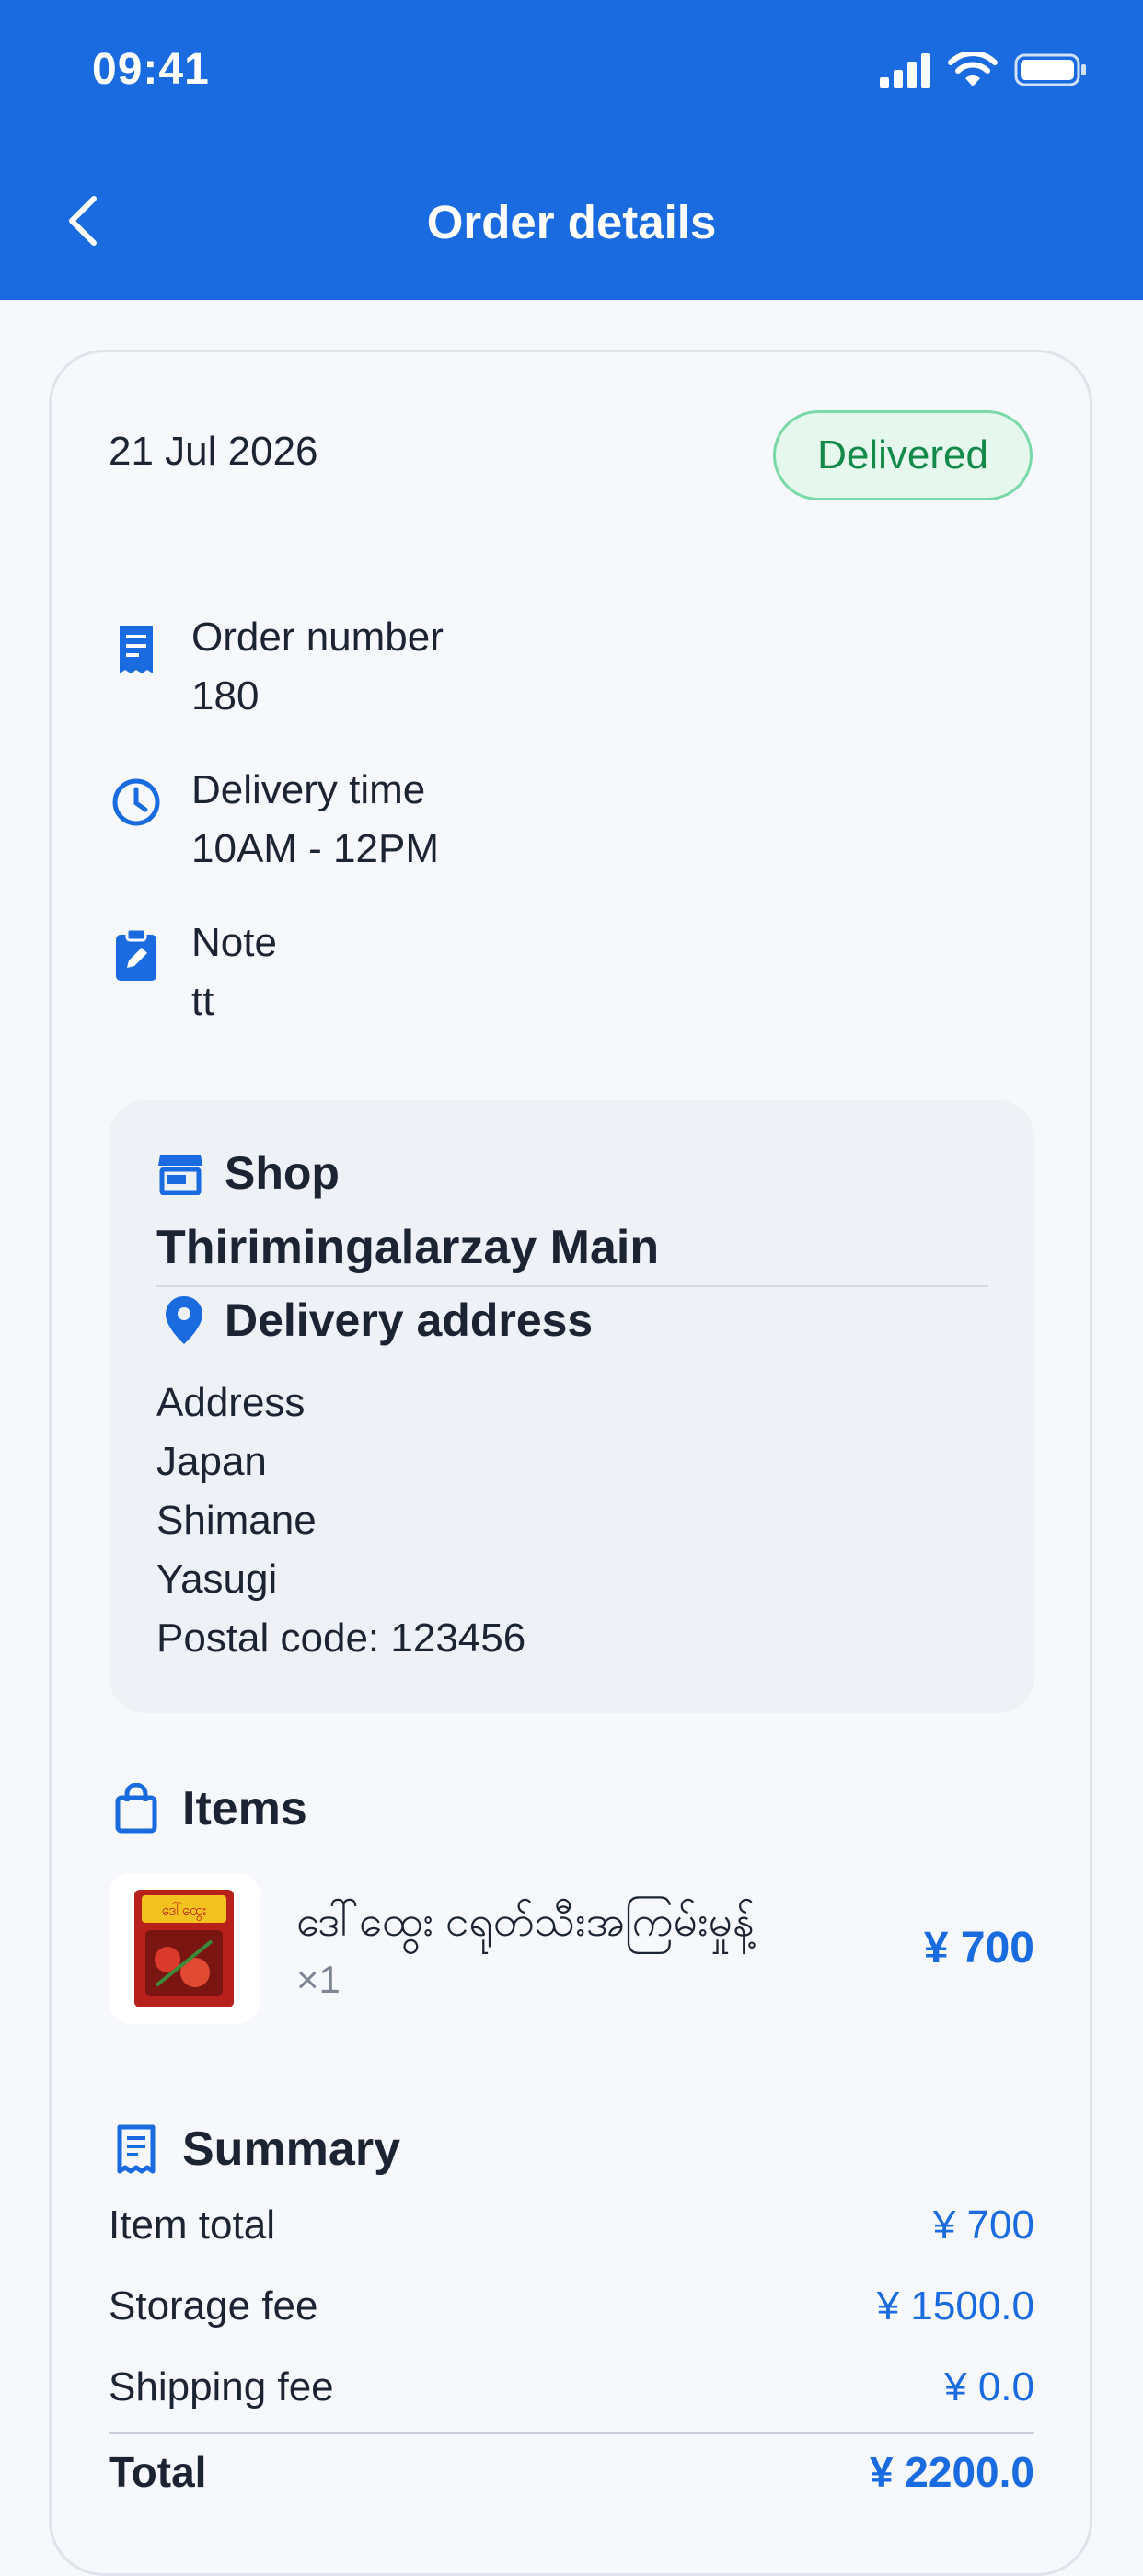 This screenshot has width=1143, height=2576. What do you see at coordinates (202, 1001) in the screenshot?
I see `note-value: tt` at bounding box center [202, 1001].